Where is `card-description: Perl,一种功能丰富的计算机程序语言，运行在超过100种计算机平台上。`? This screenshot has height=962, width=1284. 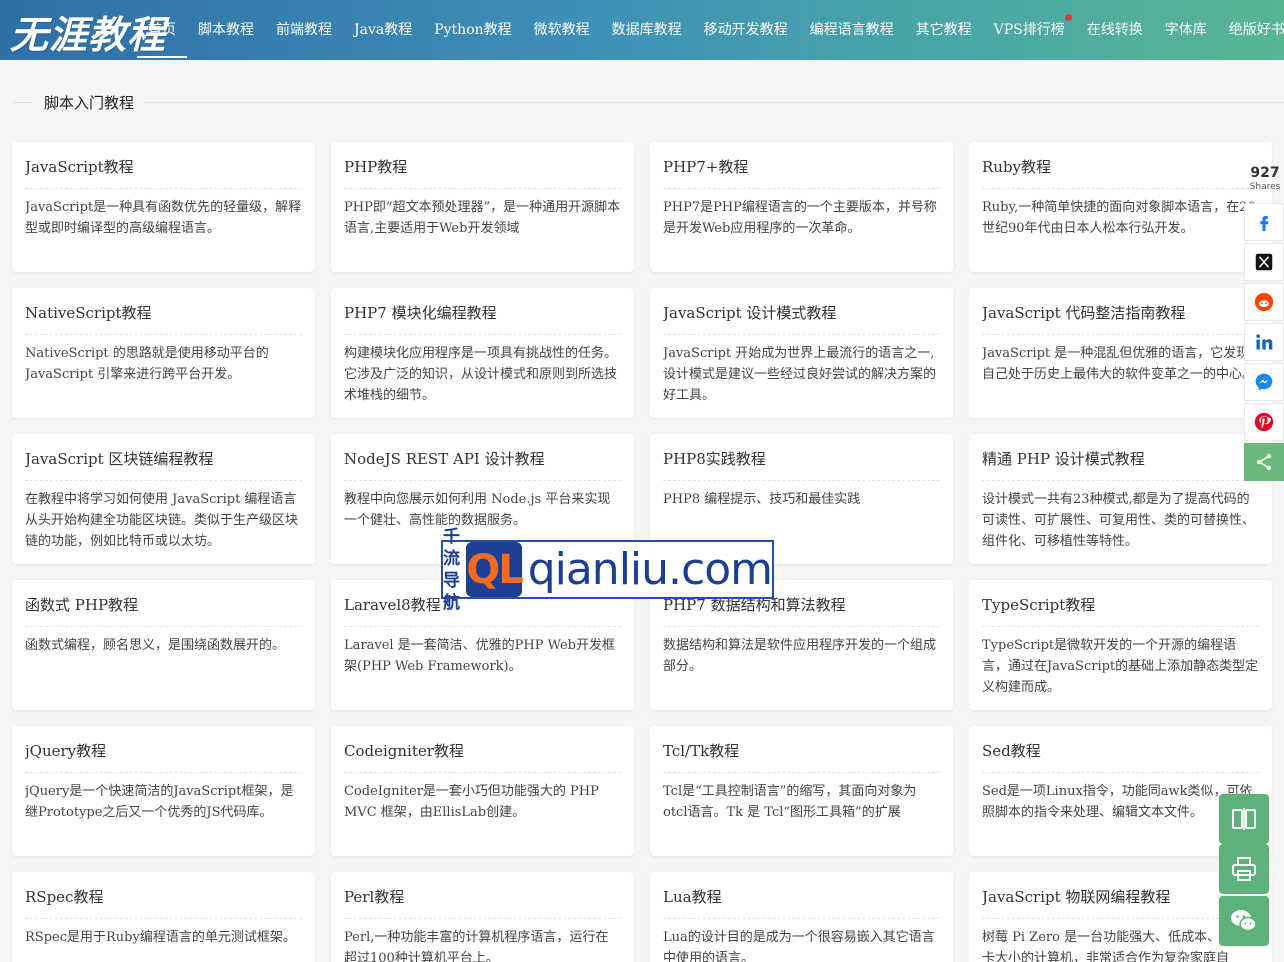 card-description: Perl,一种功能丰富的计算机程序语言，运行在超过100种计算机平台上。 is located at coordinates (476, 946).